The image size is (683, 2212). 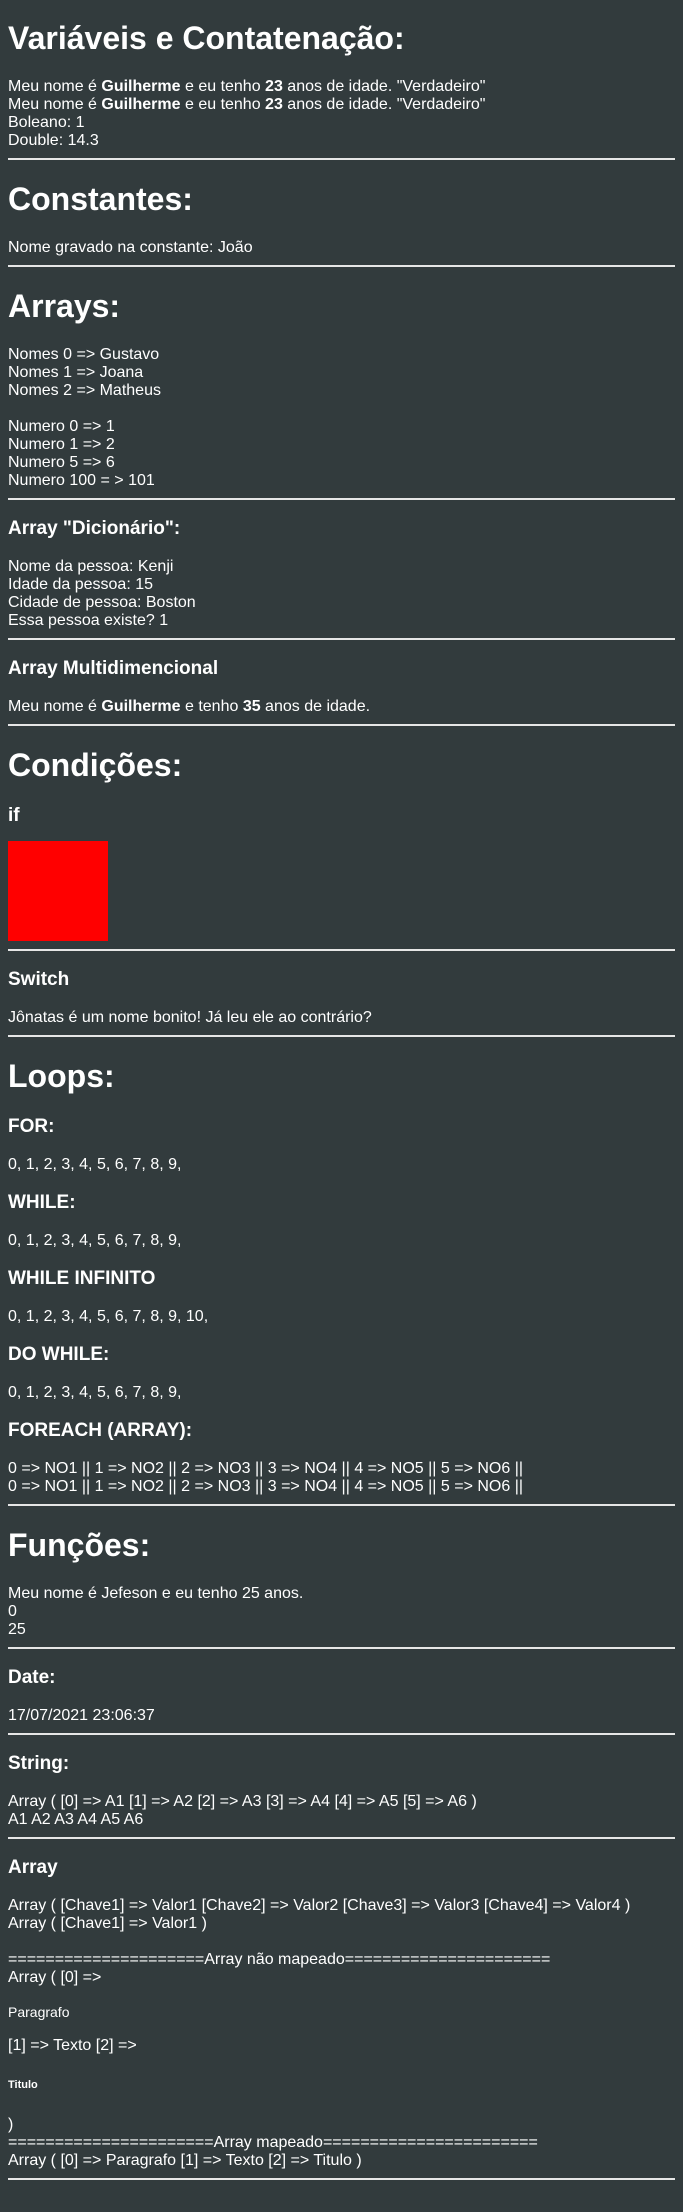 What do you see at coordinates (14, 815) in the screenshot?
I see `subsection-title-if: if` at bounding box center [14, 815].